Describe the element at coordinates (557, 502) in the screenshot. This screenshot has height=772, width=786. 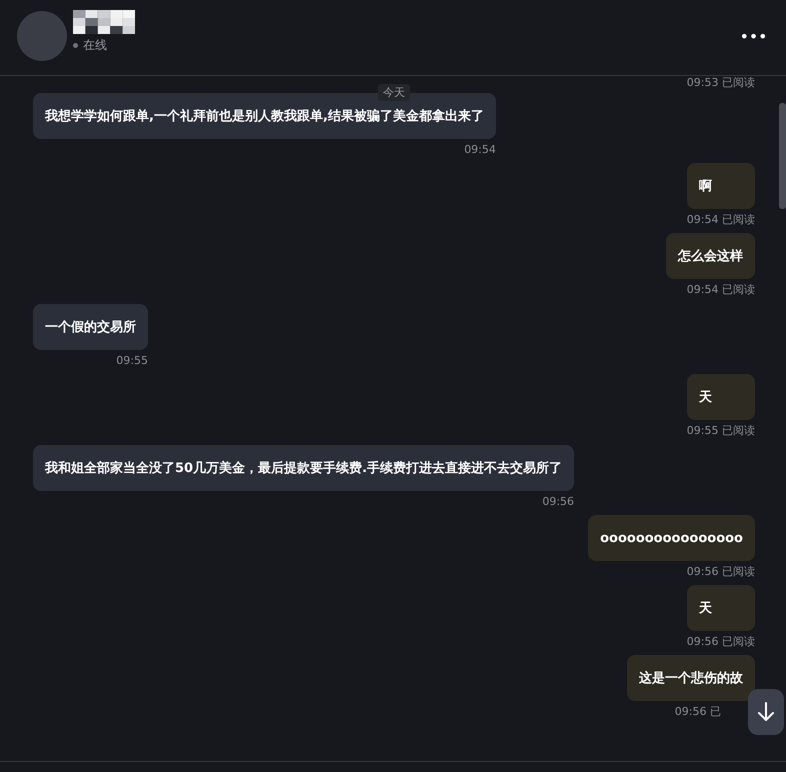
I see `message-meta: 09:56` at that location.